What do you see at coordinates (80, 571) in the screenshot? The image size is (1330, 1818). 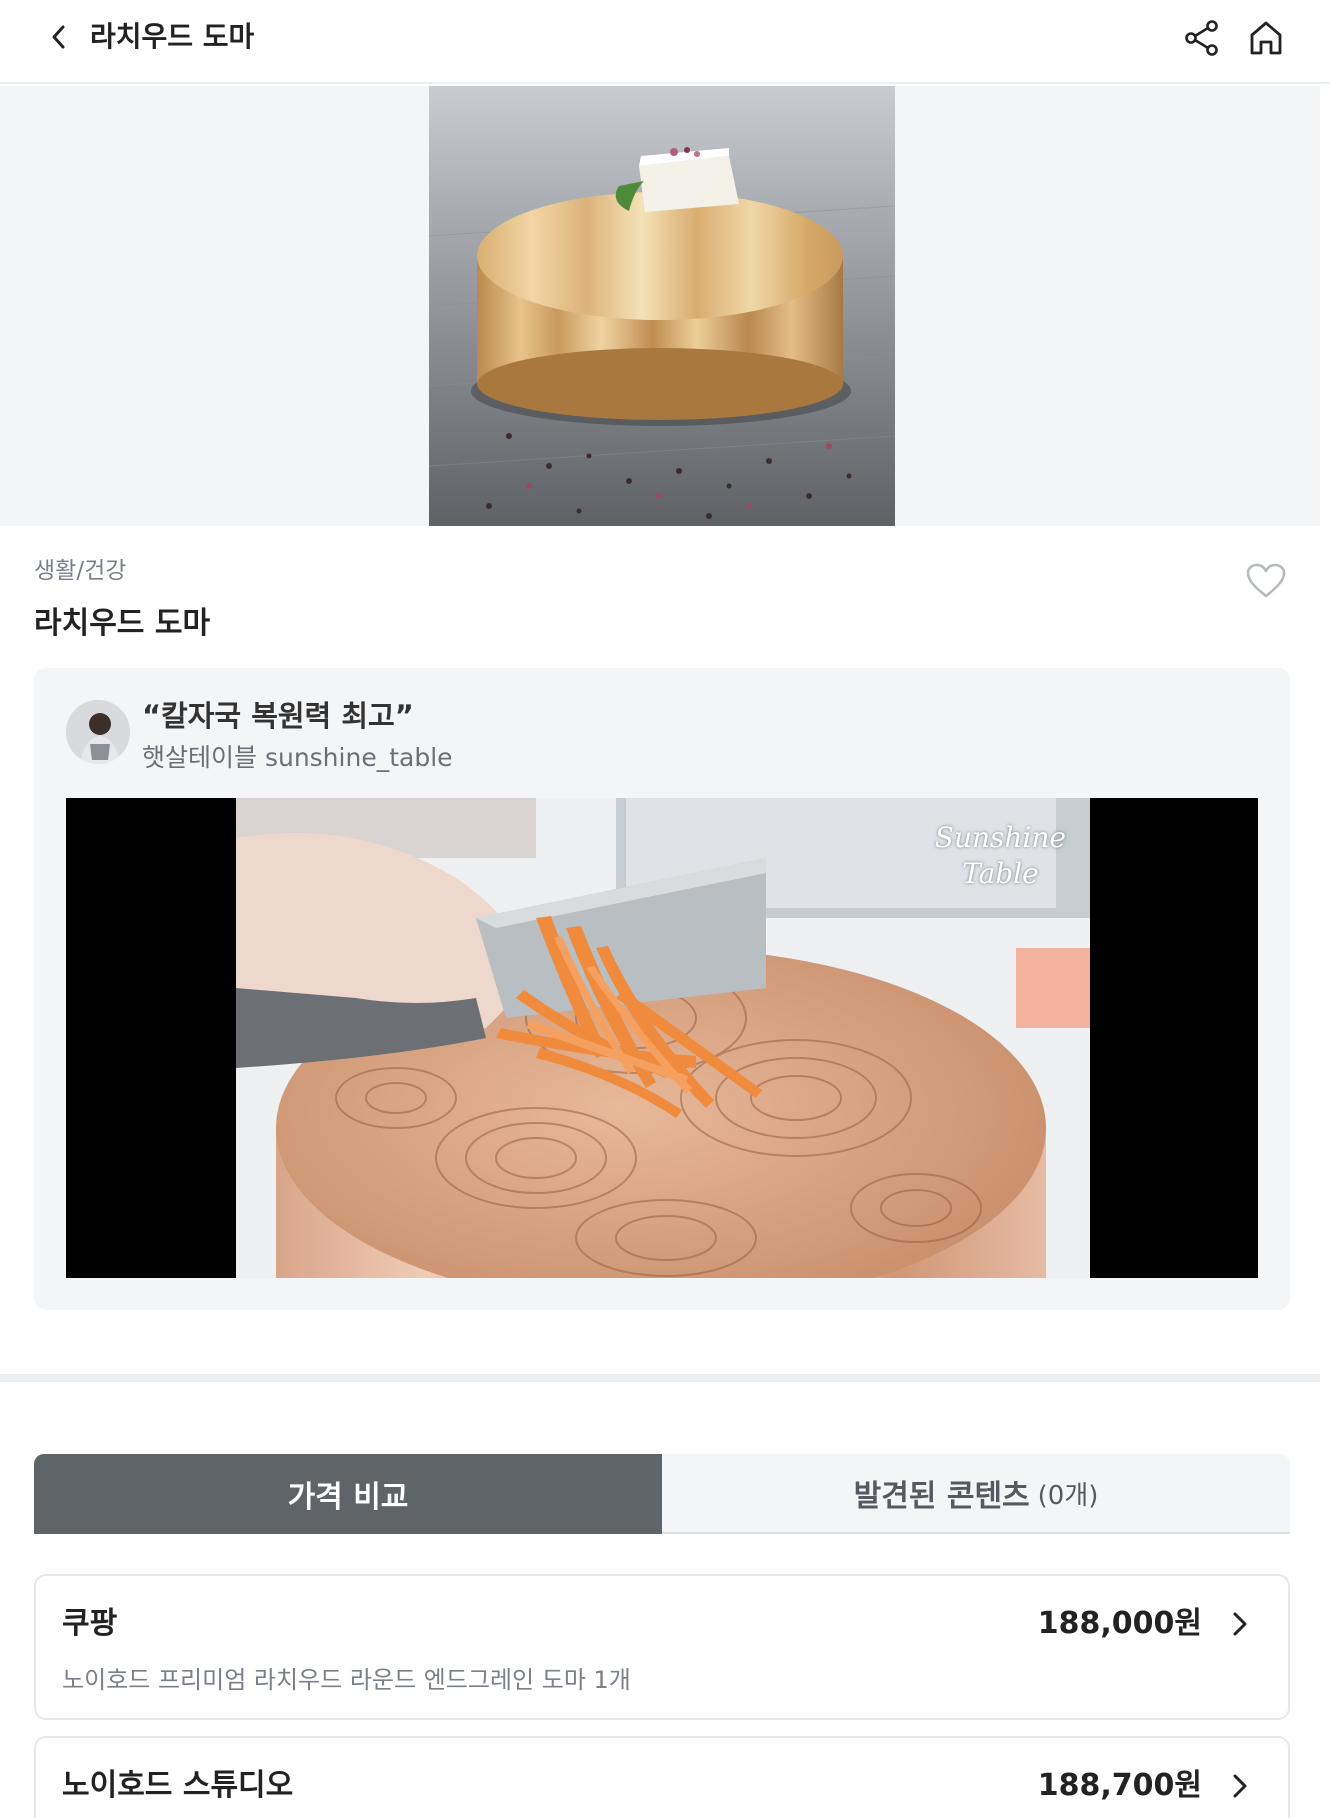 I see `product-category: 생활/건강` at bounding box center [80, 571].